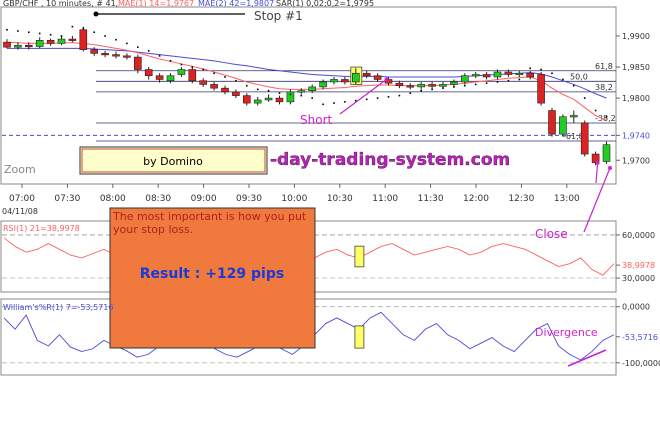 This screenshot has height=437, width=660. What do you see at coordinates (638, 265) in the screenshot?
I see `rsi-tick-label: 38,9978` at bounding box center [638, 265].